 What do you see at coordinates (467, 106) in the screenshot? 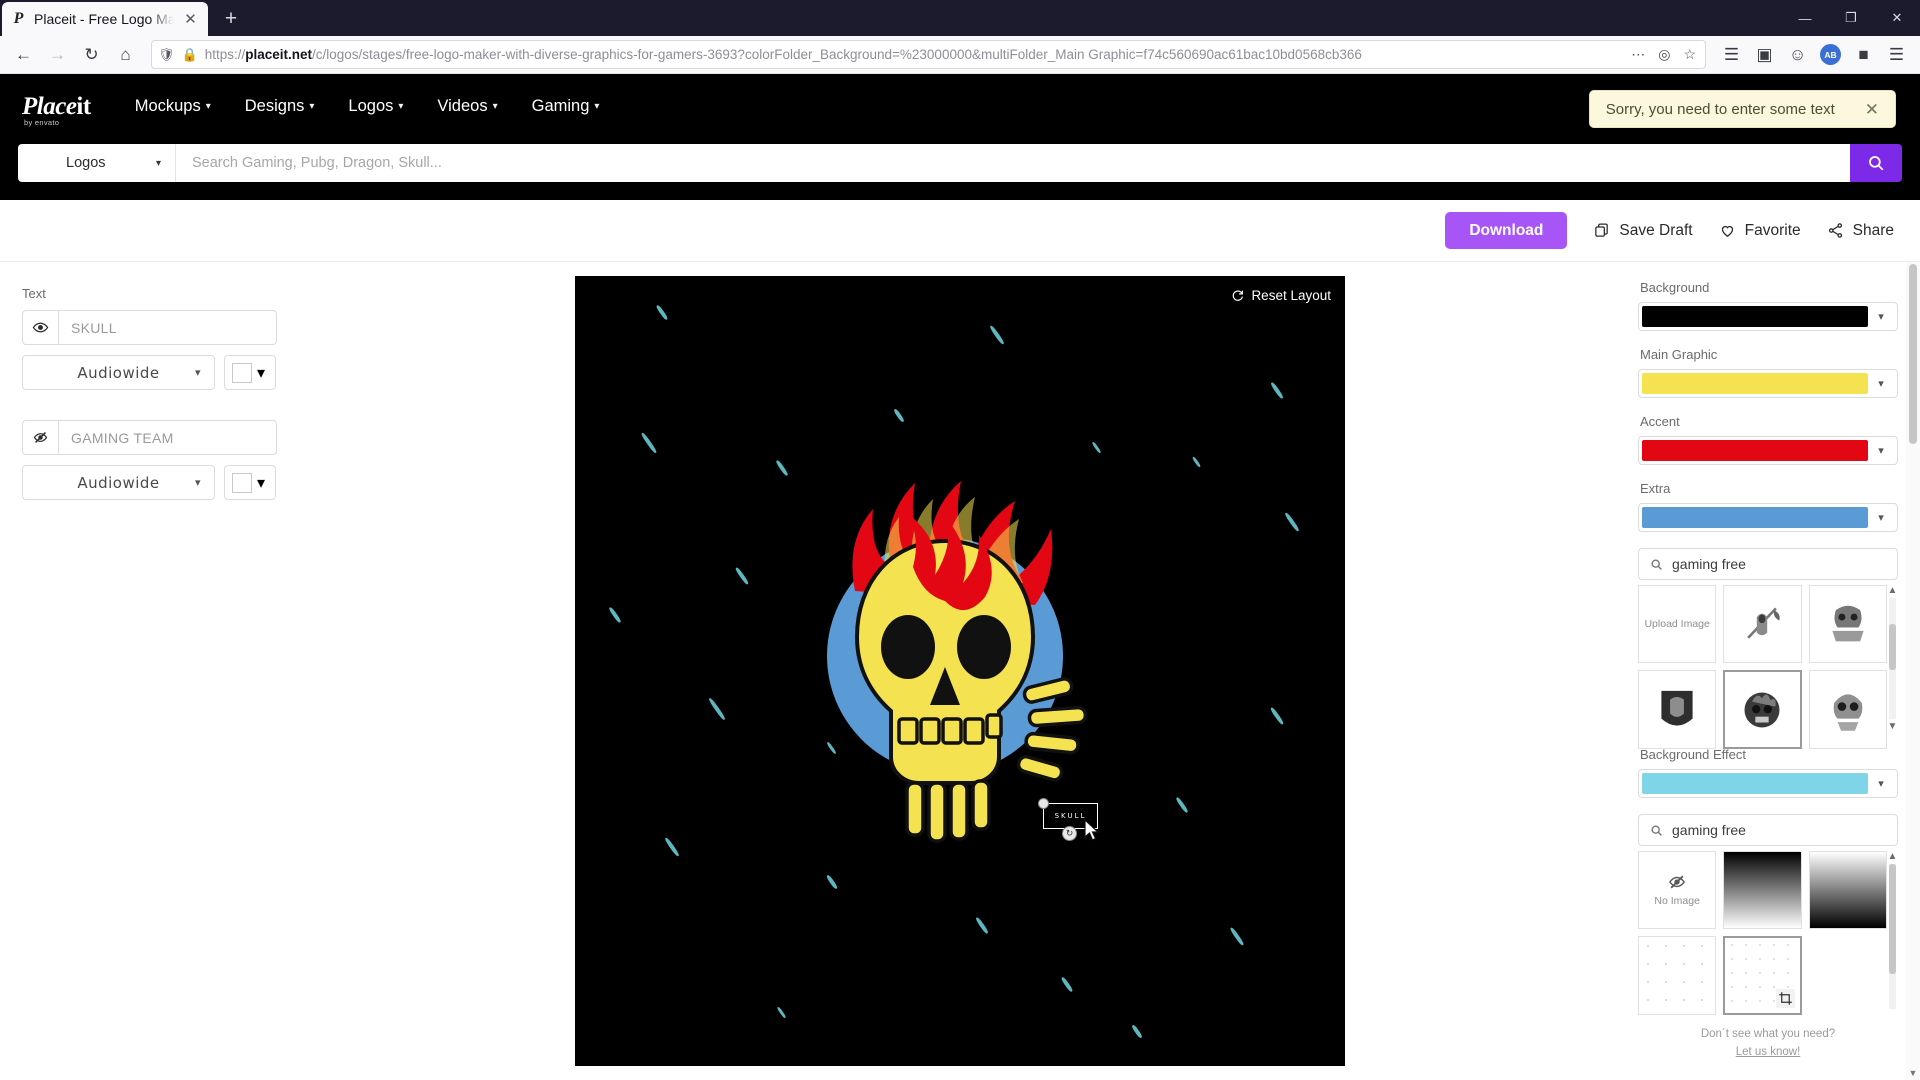
I see `nav-item-videos: Videos ▾` at bounding box center [467, 106].